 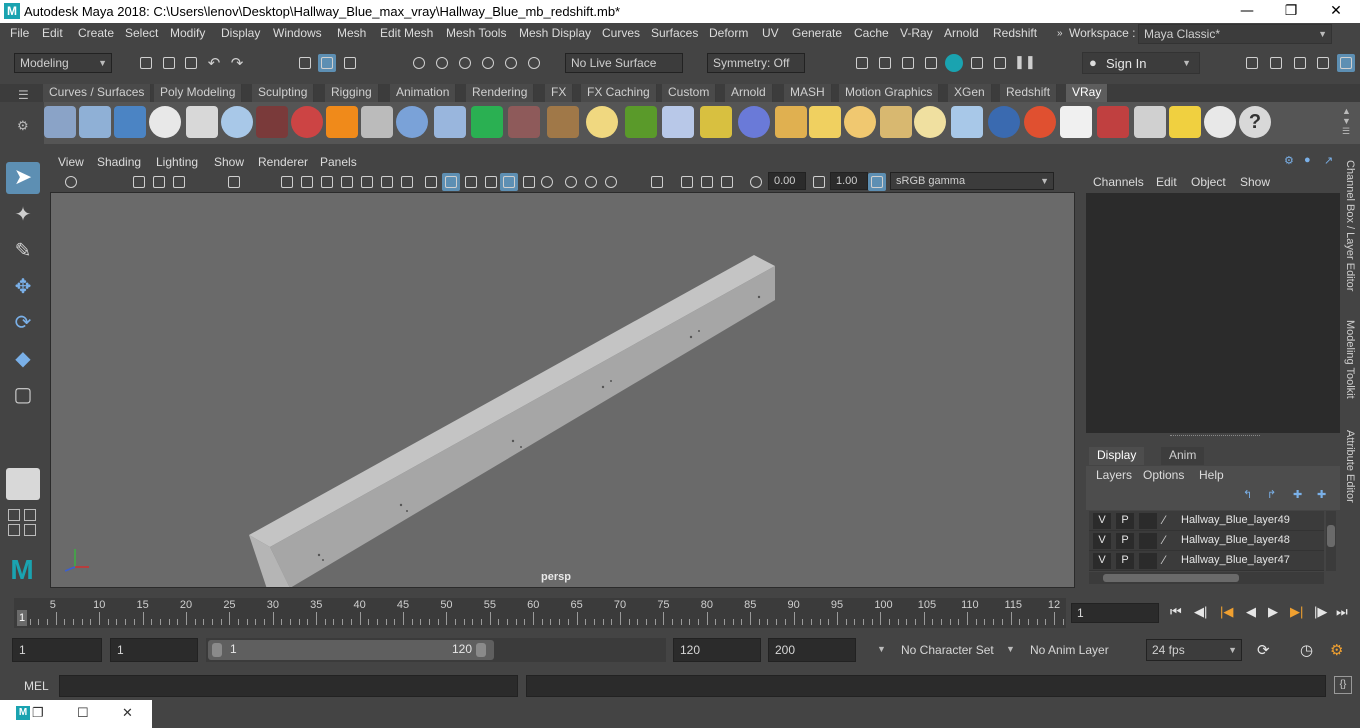 I want to click on move-layer-down-icon: ↱, so click(x=1271, y=494).